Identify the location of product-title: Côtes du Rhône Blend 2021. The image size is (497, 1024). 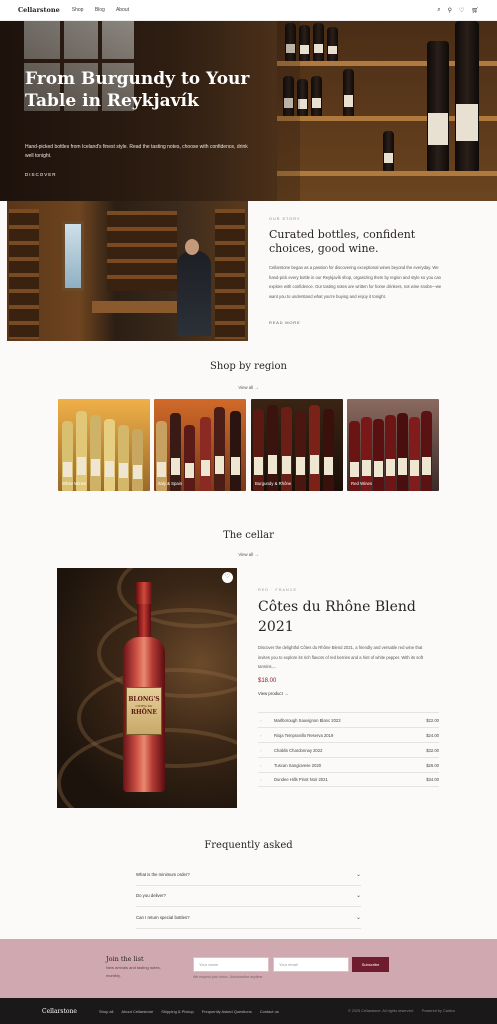
(348, 617).